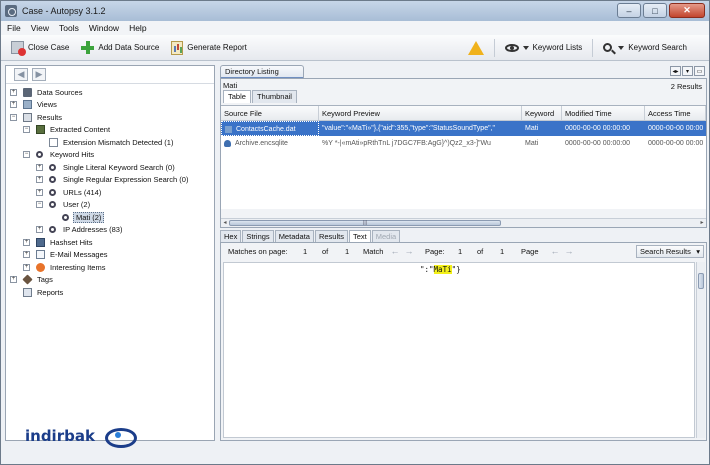 Image resolution: width=710 pixels, height=465 pixels. I want to click on tree-item: − Extracted Content, so click(110, 130).